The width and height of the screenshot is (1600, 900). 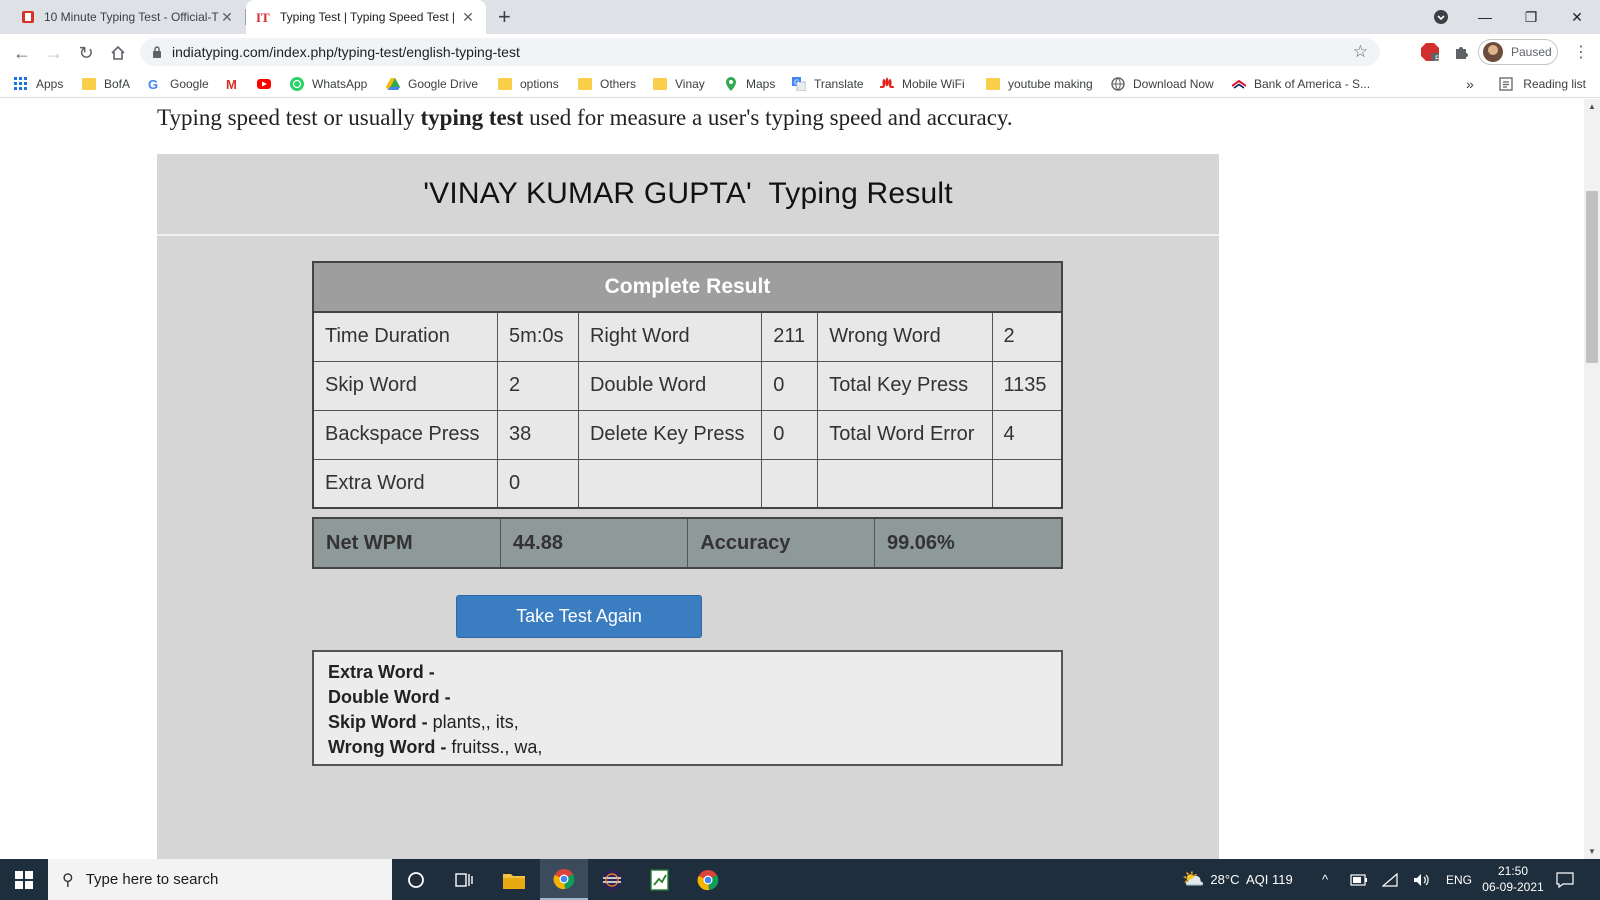 I want to click on scroll-down-icon: ▼, so click(x=1592, y=851).